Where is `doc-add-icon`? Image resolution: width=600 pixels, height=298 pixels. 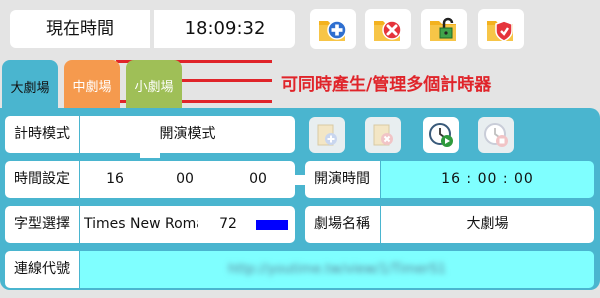 doc-add-icon is located at coordinates (327, 135).